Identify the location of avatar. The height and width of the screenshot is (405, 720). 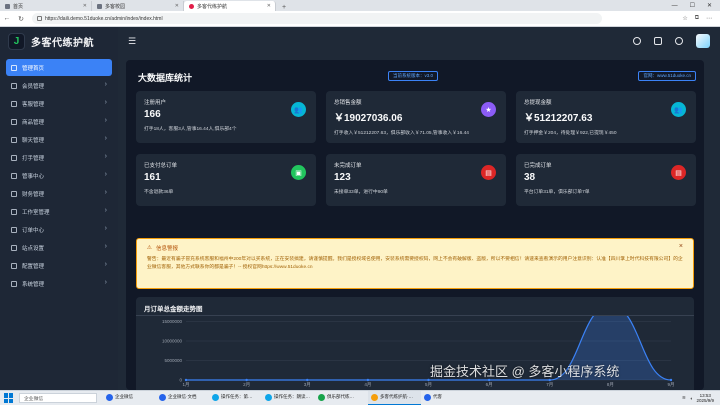
(703, 41).